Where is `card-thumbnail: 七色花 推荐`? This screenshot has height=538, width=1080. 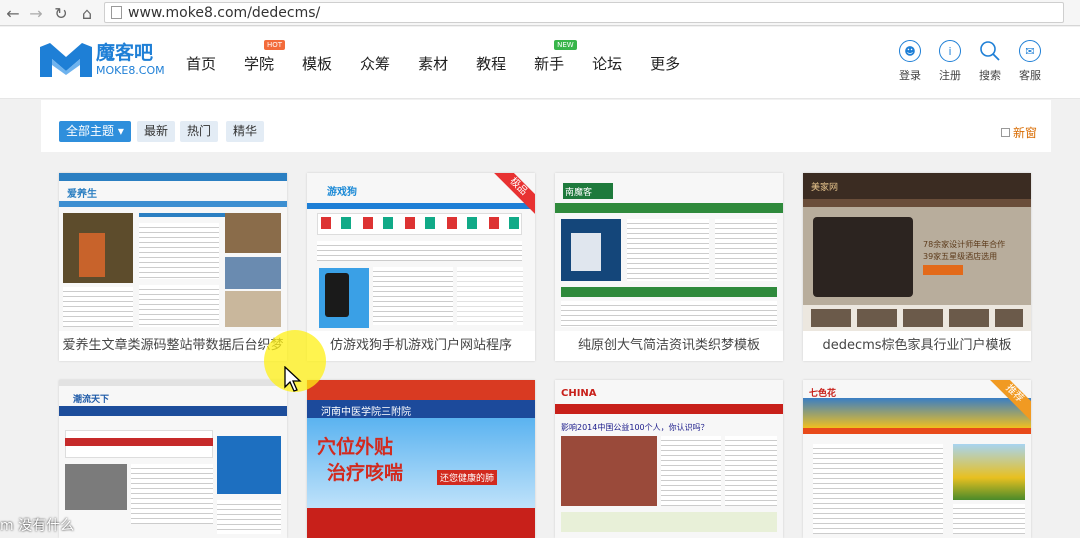 card-thumbnail: 七色花 推荐 is located at coordinates (917, 459).